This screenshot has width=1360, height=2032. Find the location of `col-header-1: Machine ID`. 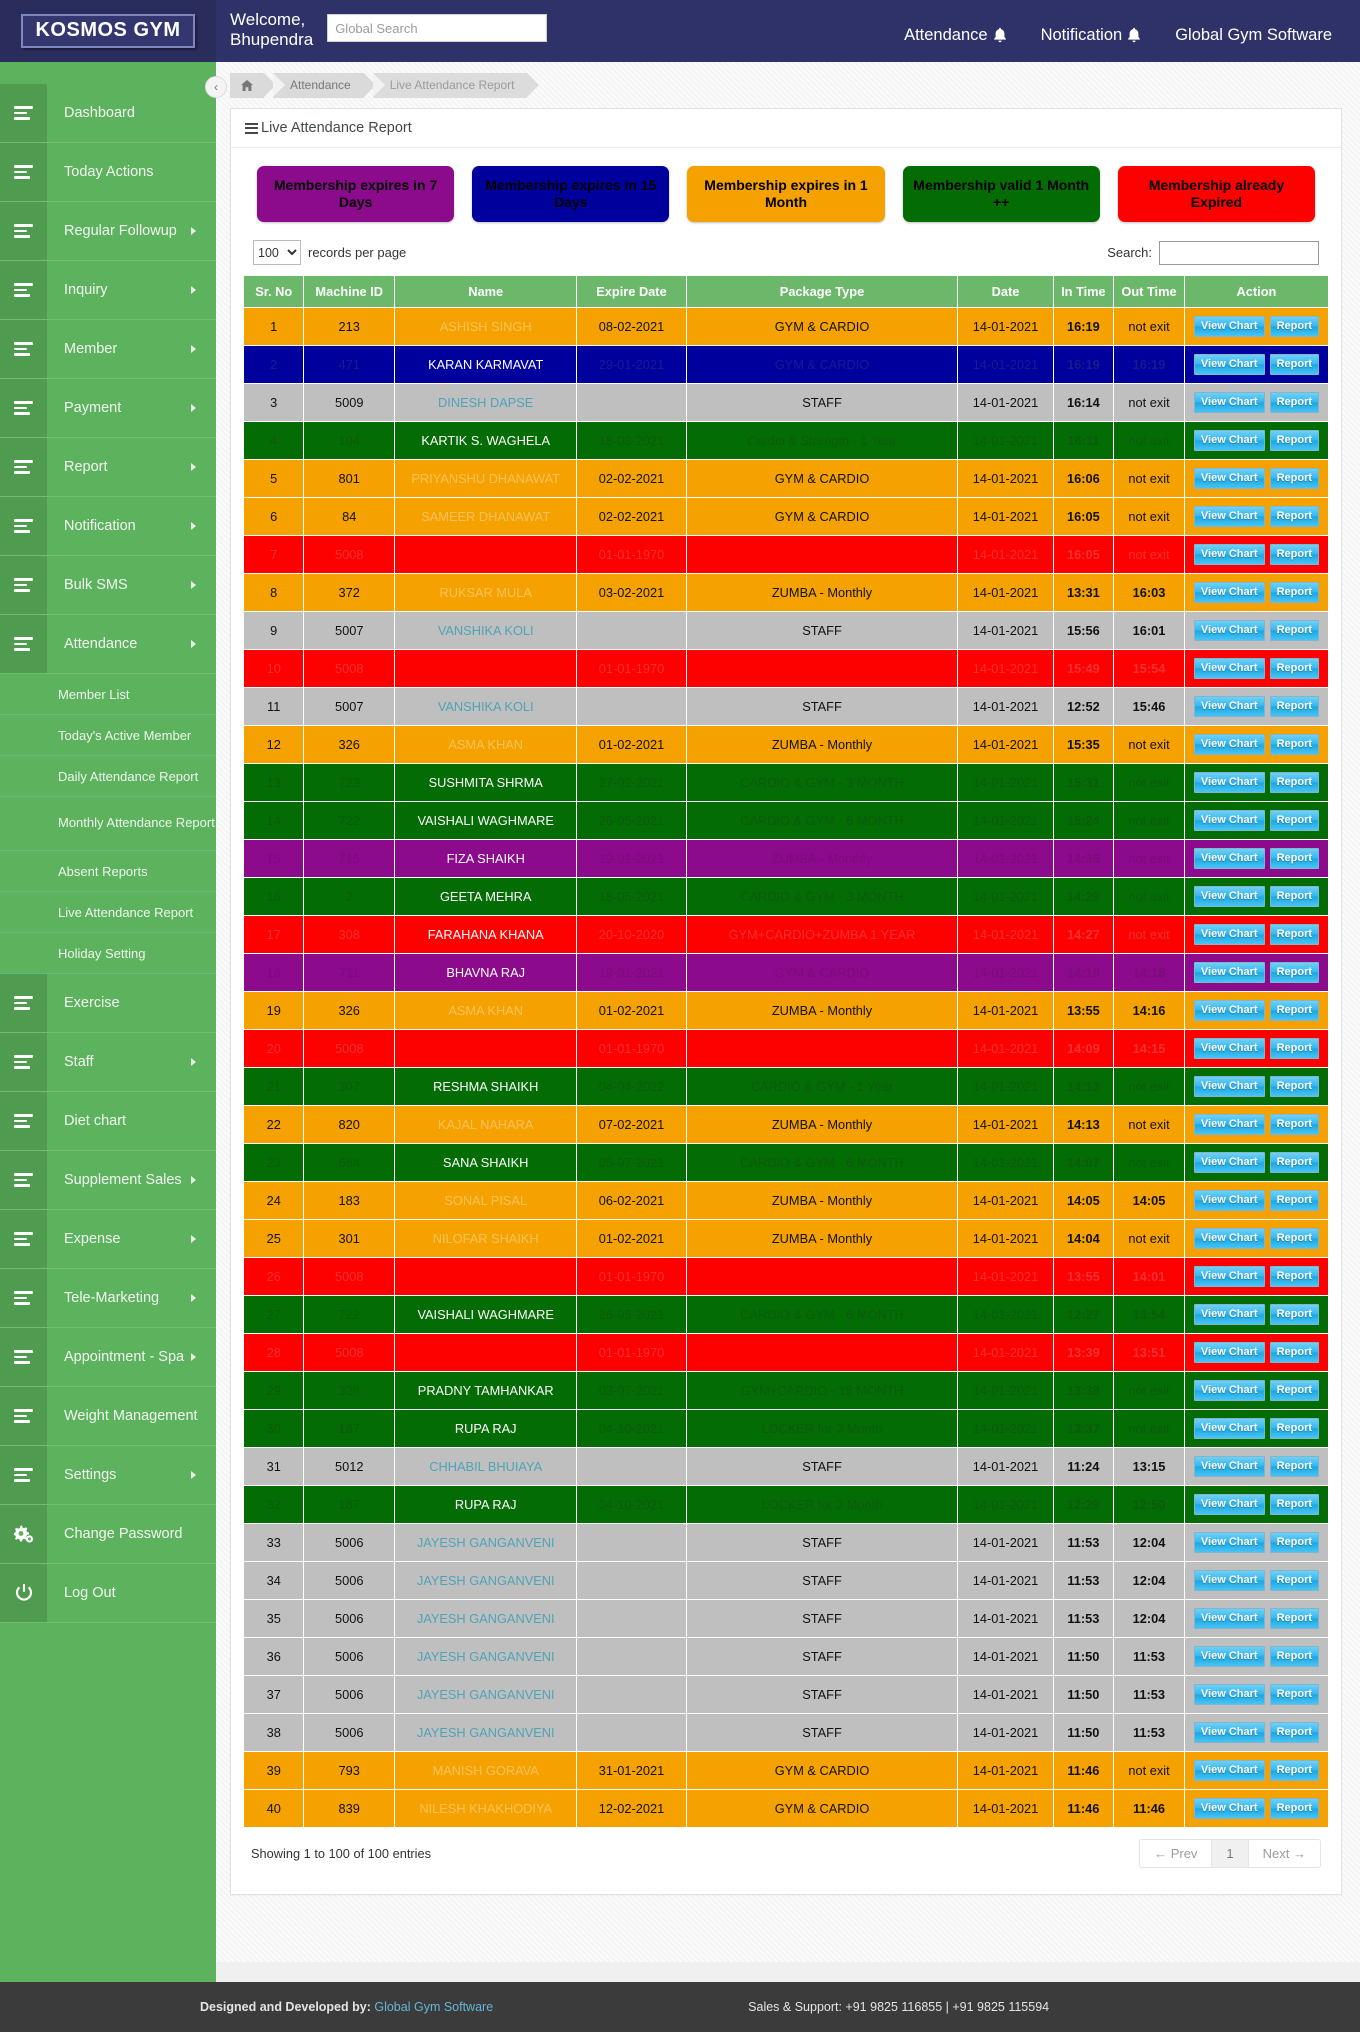

col-header-1: Machine ID is located at coordinates (349, 291).